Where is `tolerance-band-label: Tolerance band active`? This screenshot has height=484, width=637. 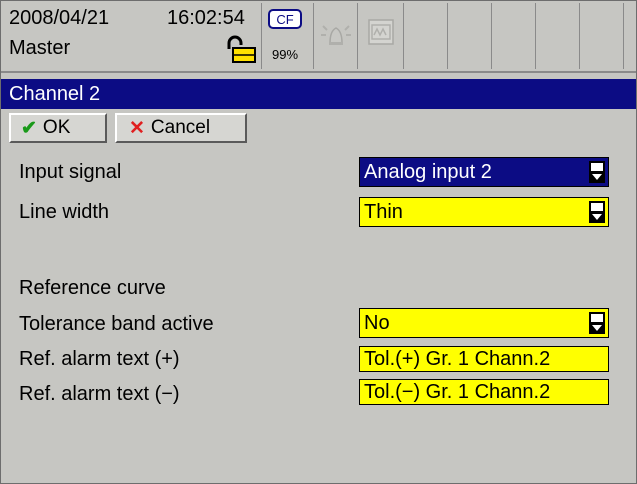
tolerance-band-label: Tolerance band active is located at coordinates (116, 324).